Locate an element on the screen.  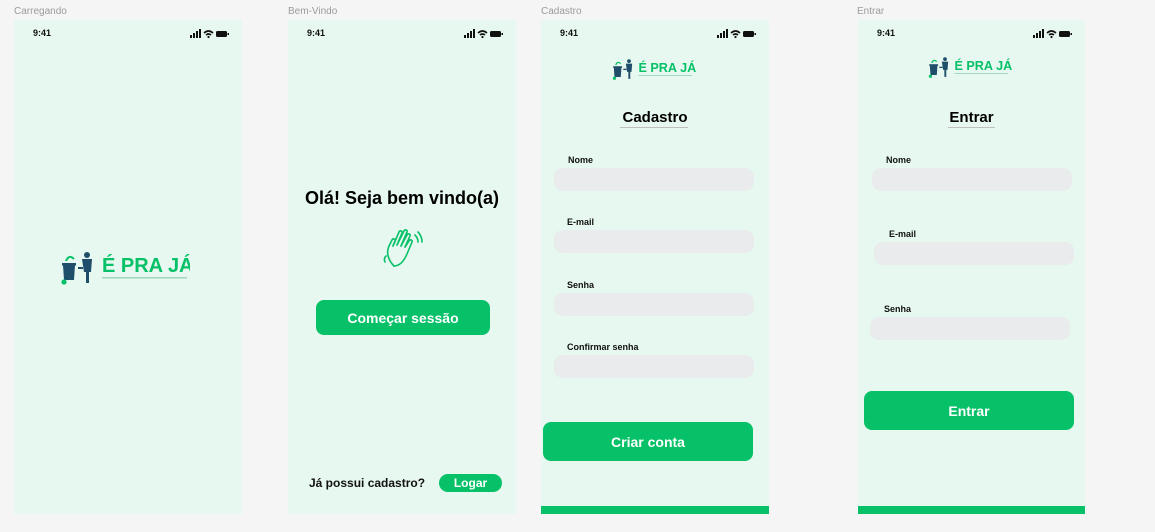
frame-label-welcome: Bem-Vindo is located at coordinates (313, 11).